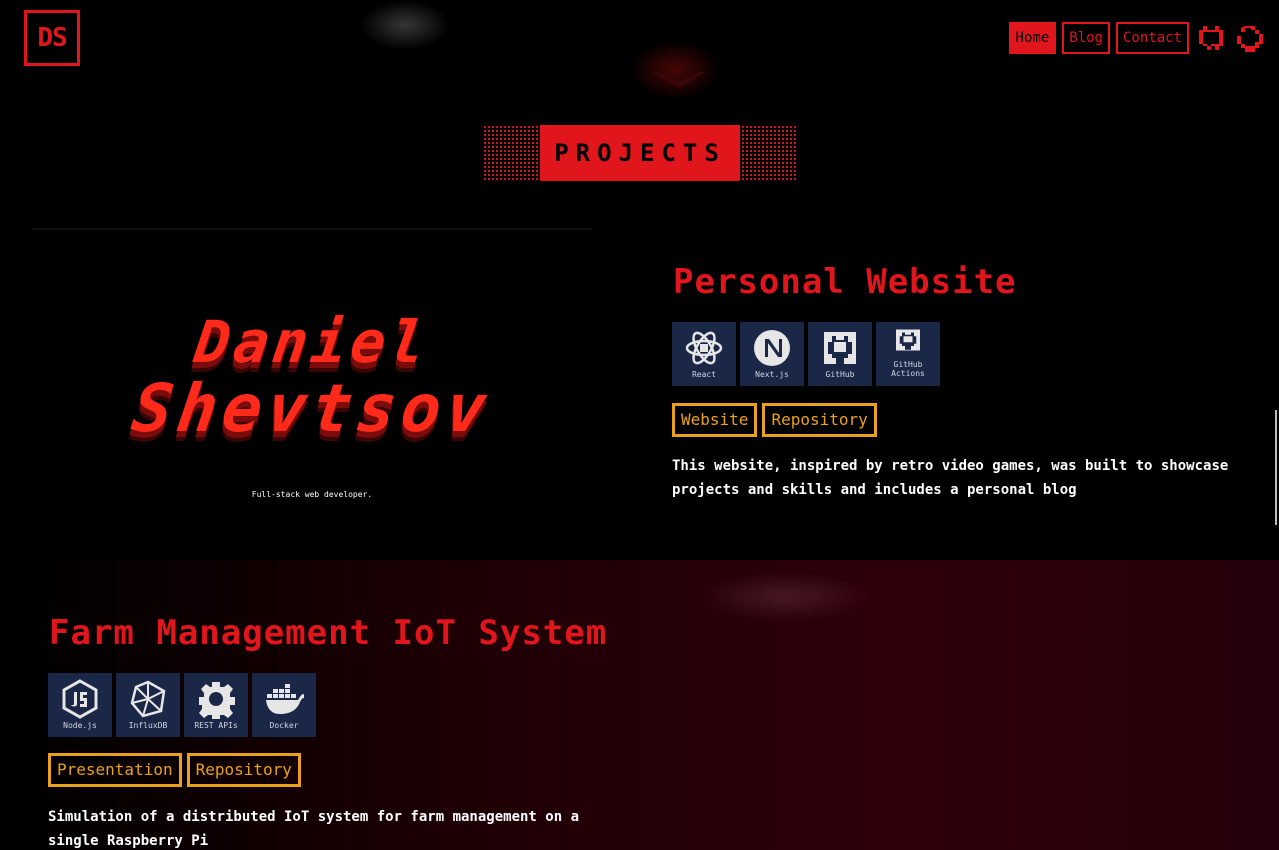  I want to click on banner-box: PROJECTS, so click(640, 153).